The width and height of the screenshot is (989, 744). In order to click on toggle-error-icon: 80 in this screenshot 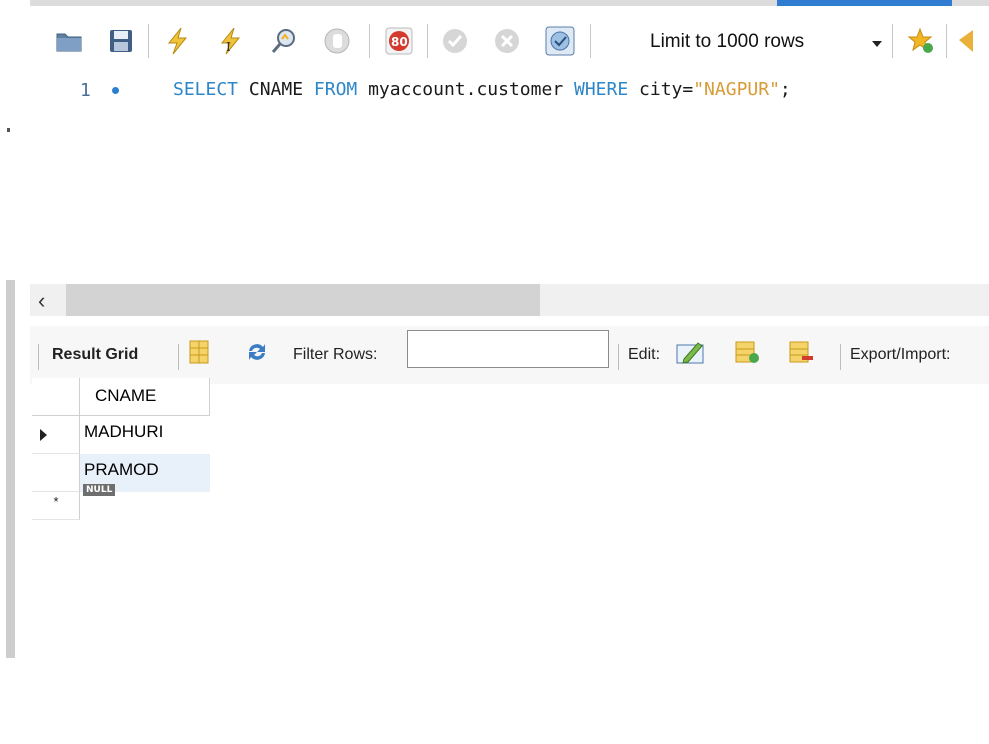, I will do `click(399, 41)`.